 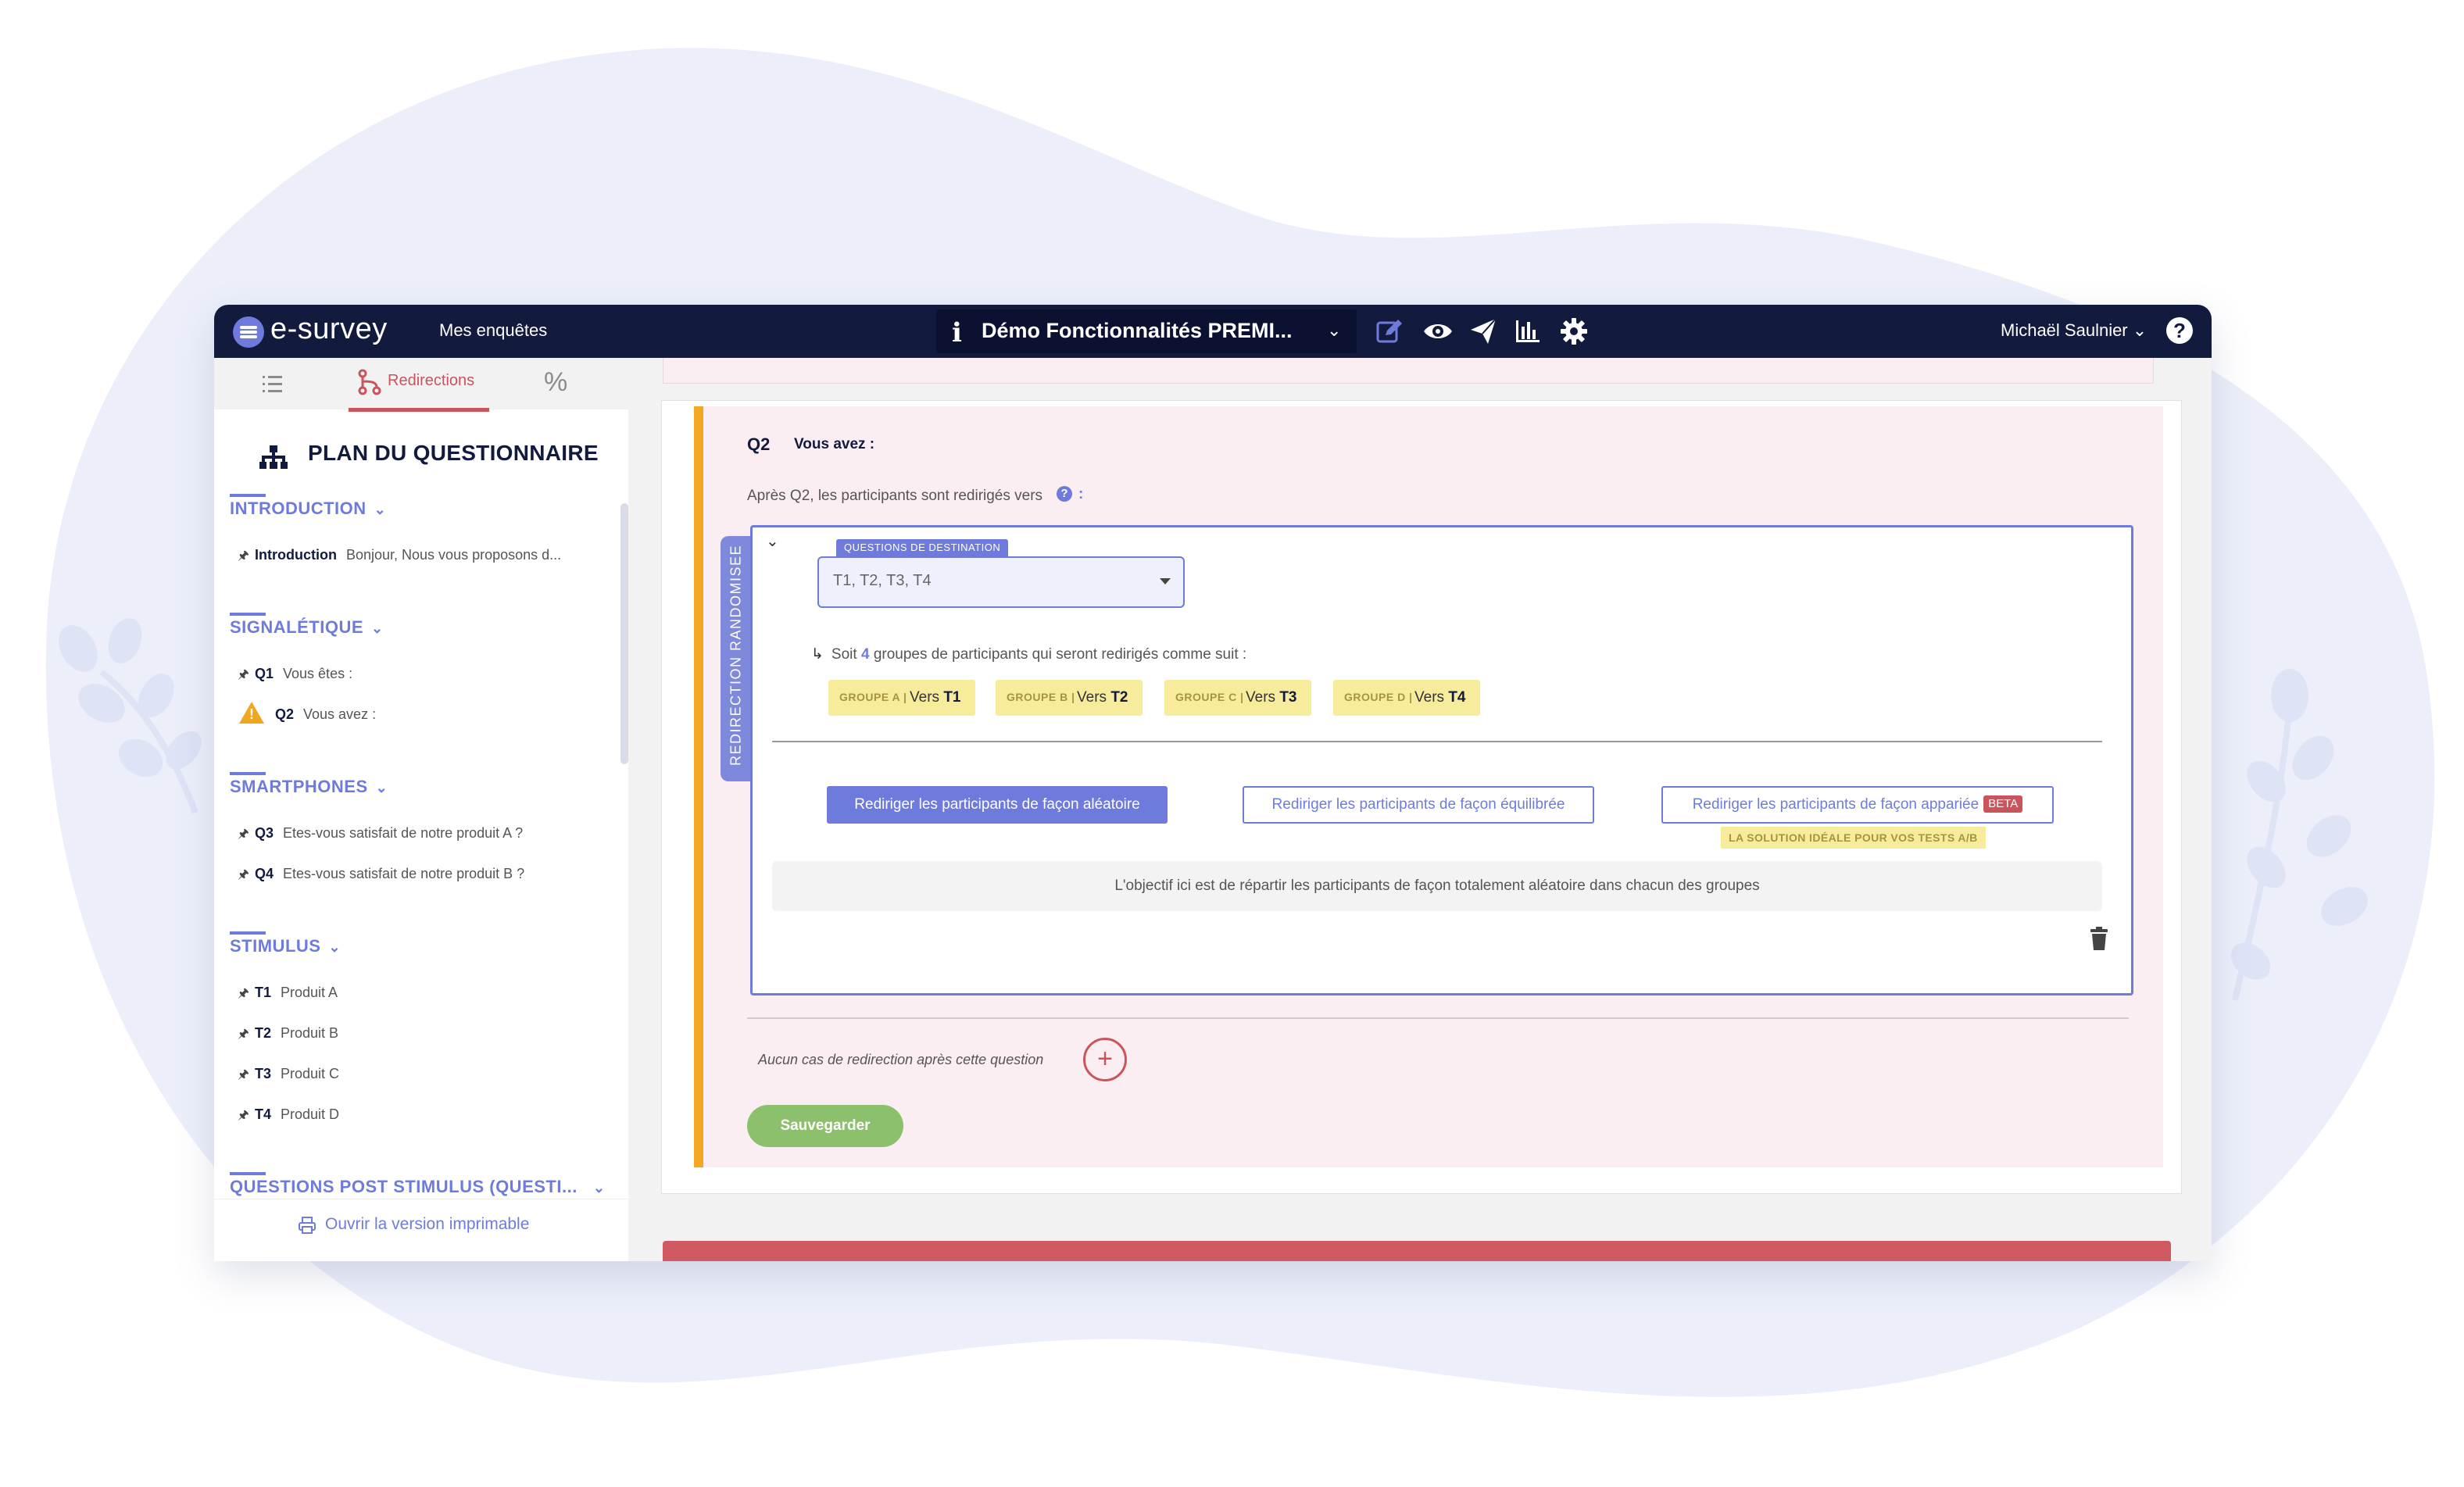 I want to click on help-icon: ?, so click(x=2179, y=330).